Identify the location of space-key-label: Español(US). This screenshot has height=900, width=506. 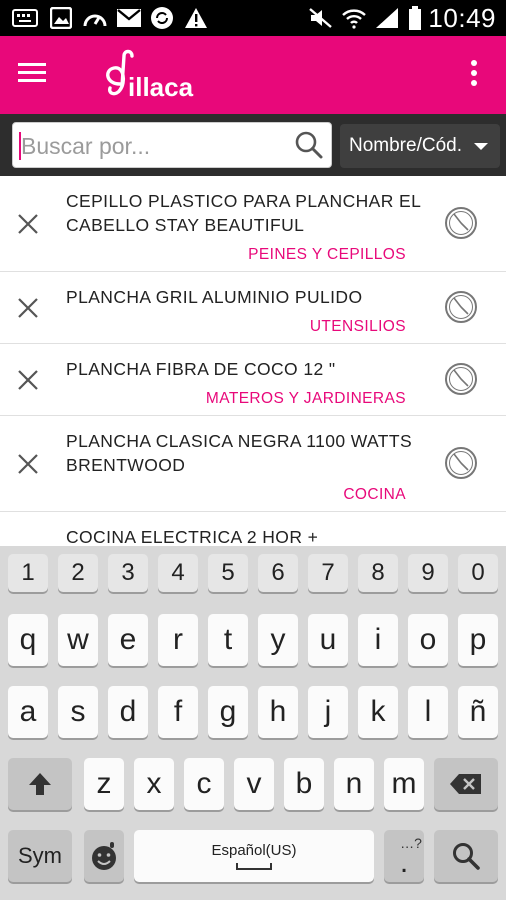
(254, 850).